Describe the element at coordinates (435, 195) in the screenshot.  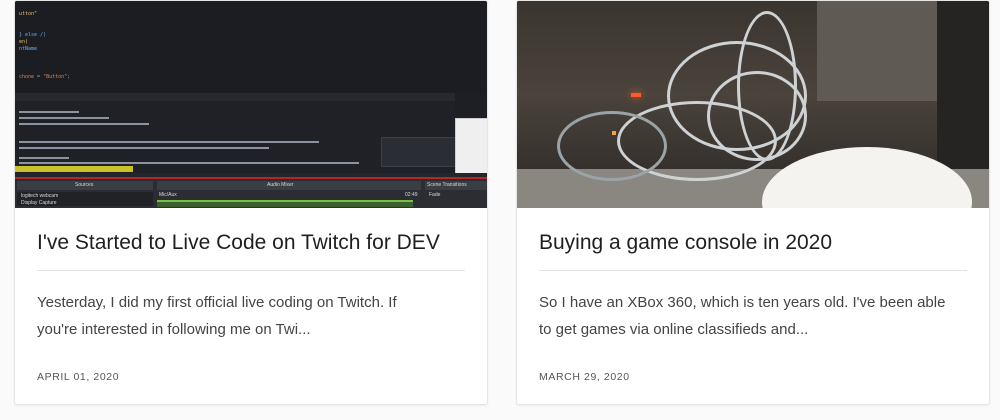
I see `obs-transition-item: Fade` at that location.